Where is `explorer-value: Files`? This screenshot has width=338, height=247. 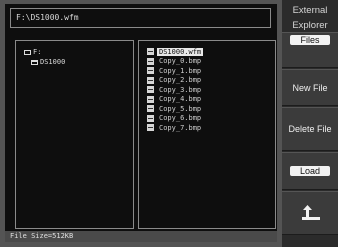
explorer-value: Files is located at coordinates (310, 40).